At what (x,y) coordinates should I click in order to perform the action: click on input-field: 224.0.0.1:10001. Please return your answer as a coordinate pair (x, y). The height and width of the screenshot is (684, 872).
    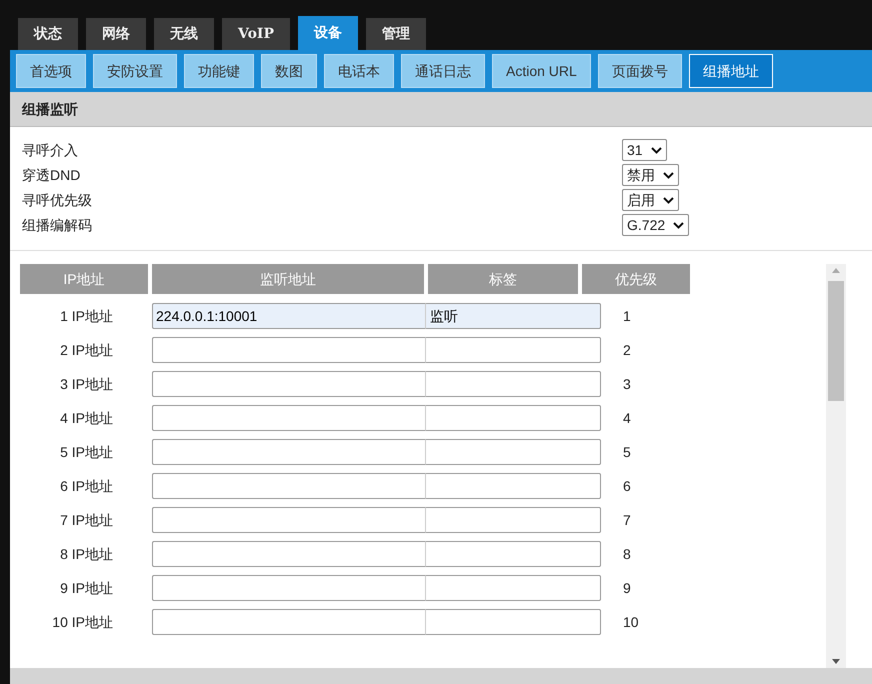
    Looking at the image, I should click on (289, 316).